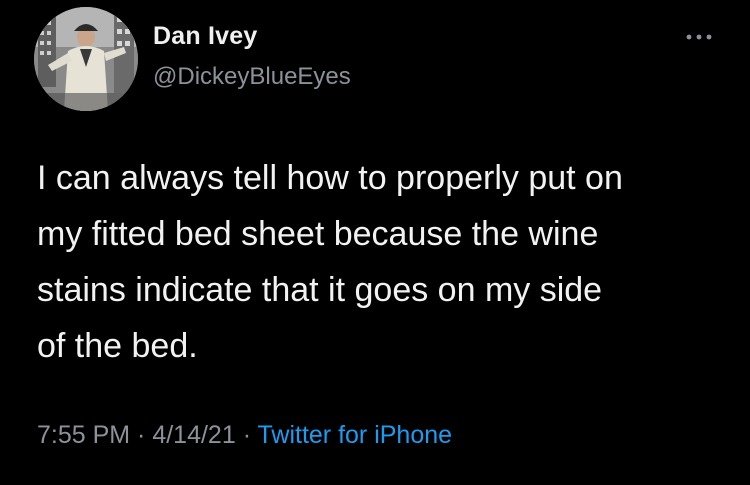 Image resolution: width=750 pixels, height=485 pixels. What do you see at coordinates (252, 77) in the screenshot?
I see `author-handle: @DickeyBlueEyes` at bounding box center [252, 77].